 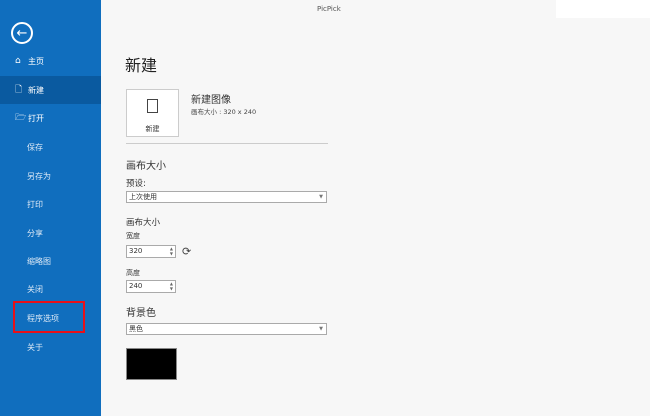 I want to click on home-icon: ⌂, so click(x=18, y=61).